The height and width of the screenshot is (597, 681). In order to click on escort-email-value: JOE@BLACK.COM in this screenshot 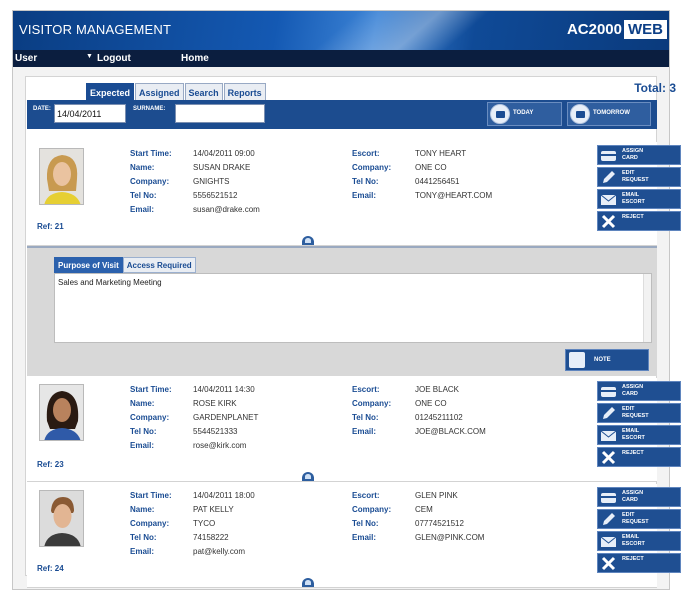, I will do `click(450, 431)`.